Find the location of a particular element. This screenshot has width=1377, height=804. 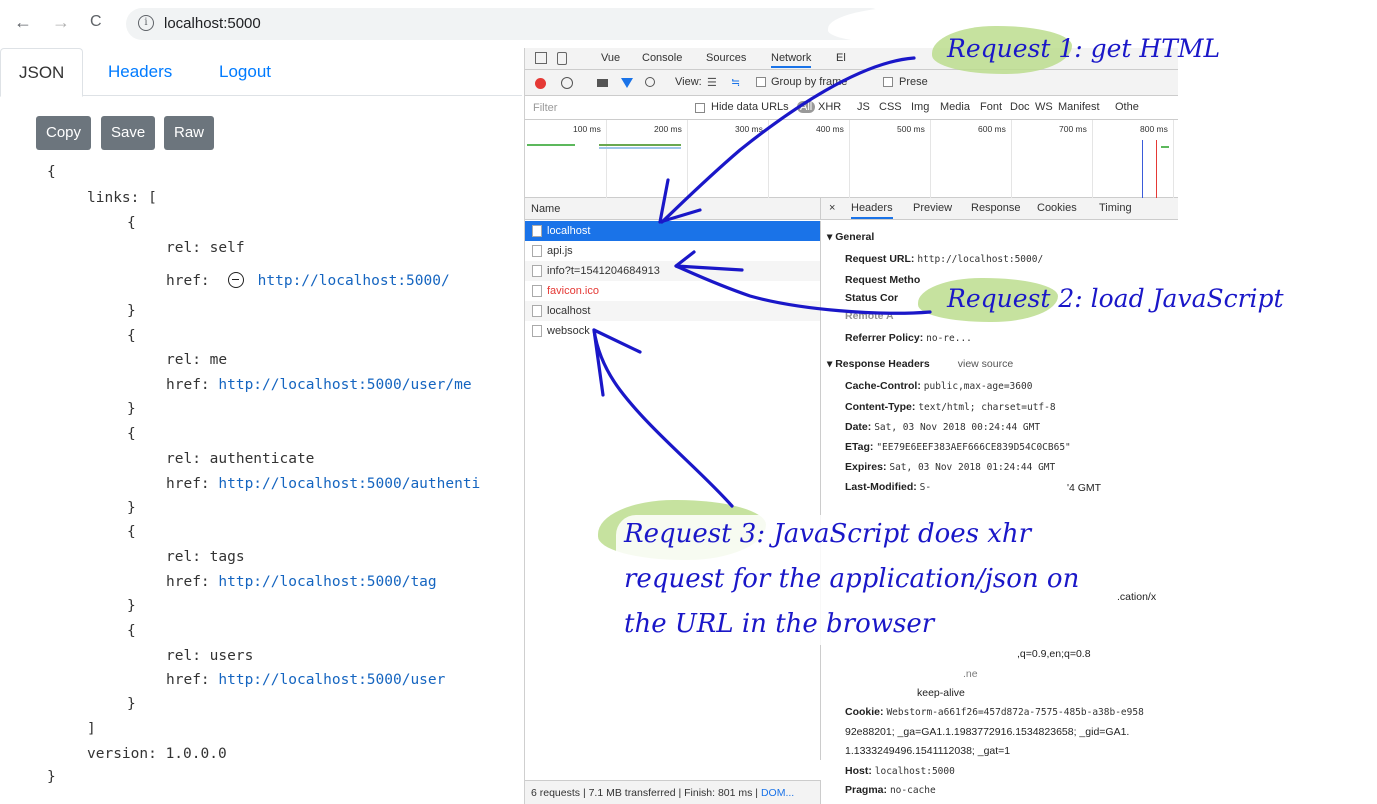

json-brace: } is located at coordinates (131, 311).